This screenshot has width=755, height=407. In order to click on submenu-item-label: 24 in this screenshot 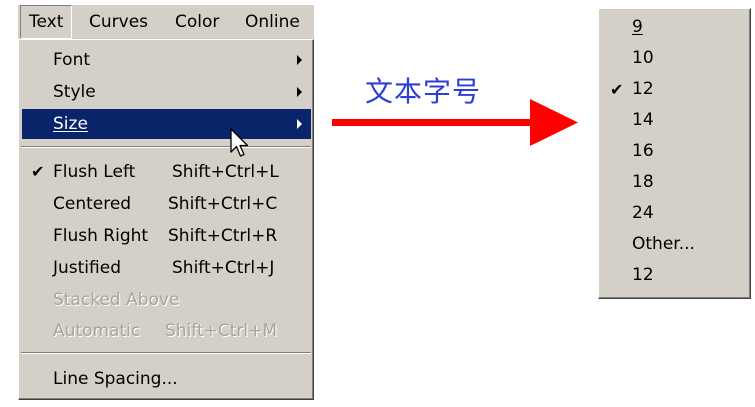, I will do `click(643, 213)`.